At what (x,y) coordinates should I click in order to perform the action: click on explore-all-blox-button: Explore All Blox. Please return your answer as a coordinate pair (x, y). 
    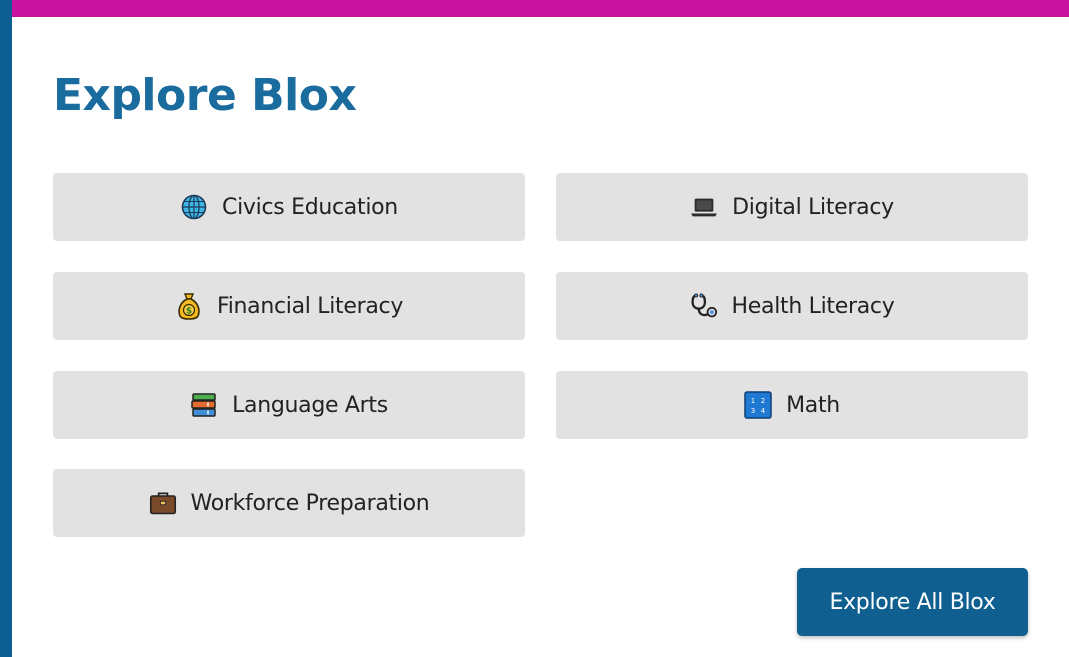
    Looking at the image, I should click on (912, 602).